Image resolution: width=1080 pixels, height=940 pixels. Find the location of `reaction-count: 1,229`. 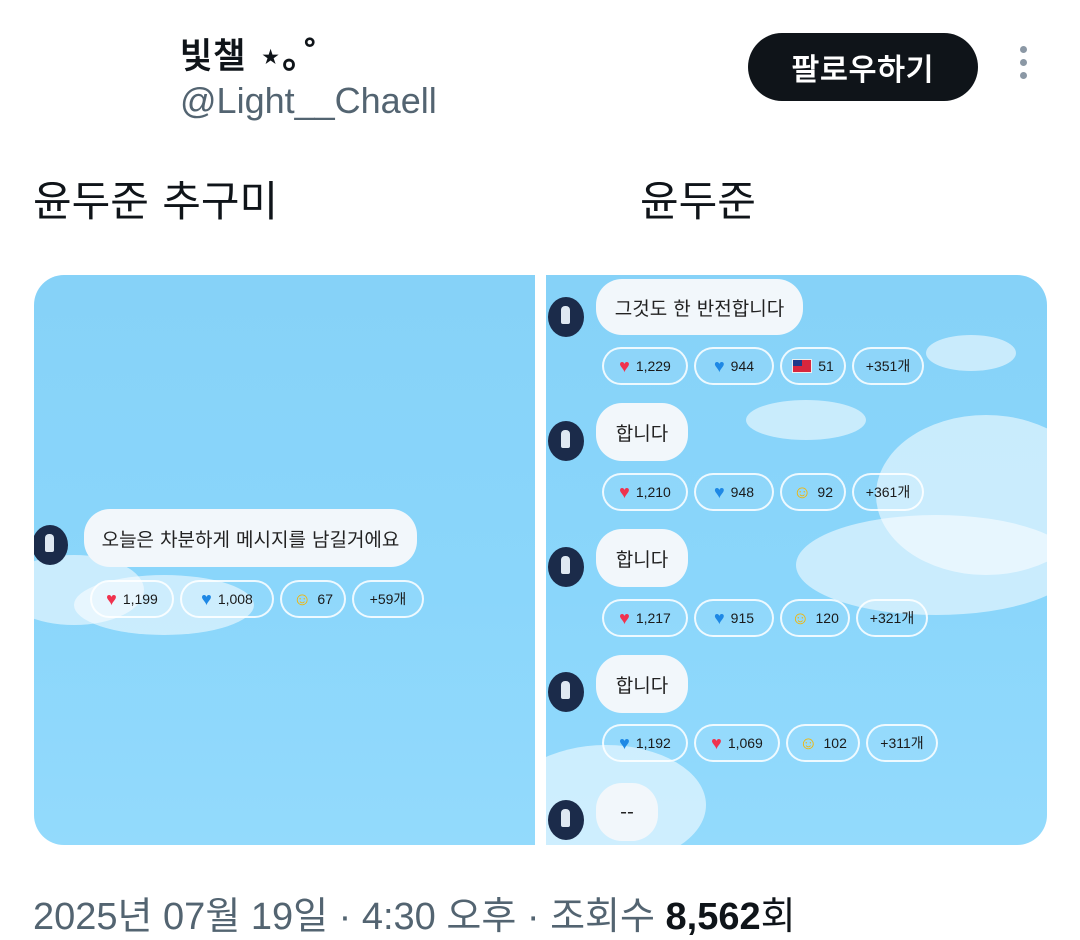

reaction-count: 1,229 is located at coordinates (653, 366).